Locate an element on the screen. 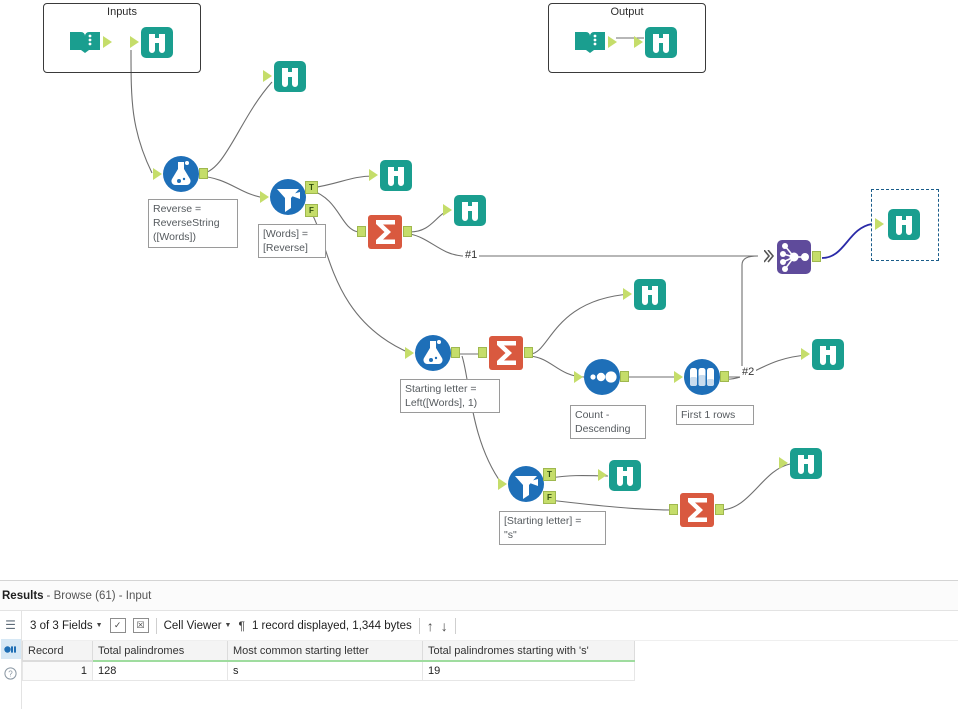 Image resolution: width=958 pixels, height=709 pixels. cell-record: 1 is located at coordinates (57, 671).